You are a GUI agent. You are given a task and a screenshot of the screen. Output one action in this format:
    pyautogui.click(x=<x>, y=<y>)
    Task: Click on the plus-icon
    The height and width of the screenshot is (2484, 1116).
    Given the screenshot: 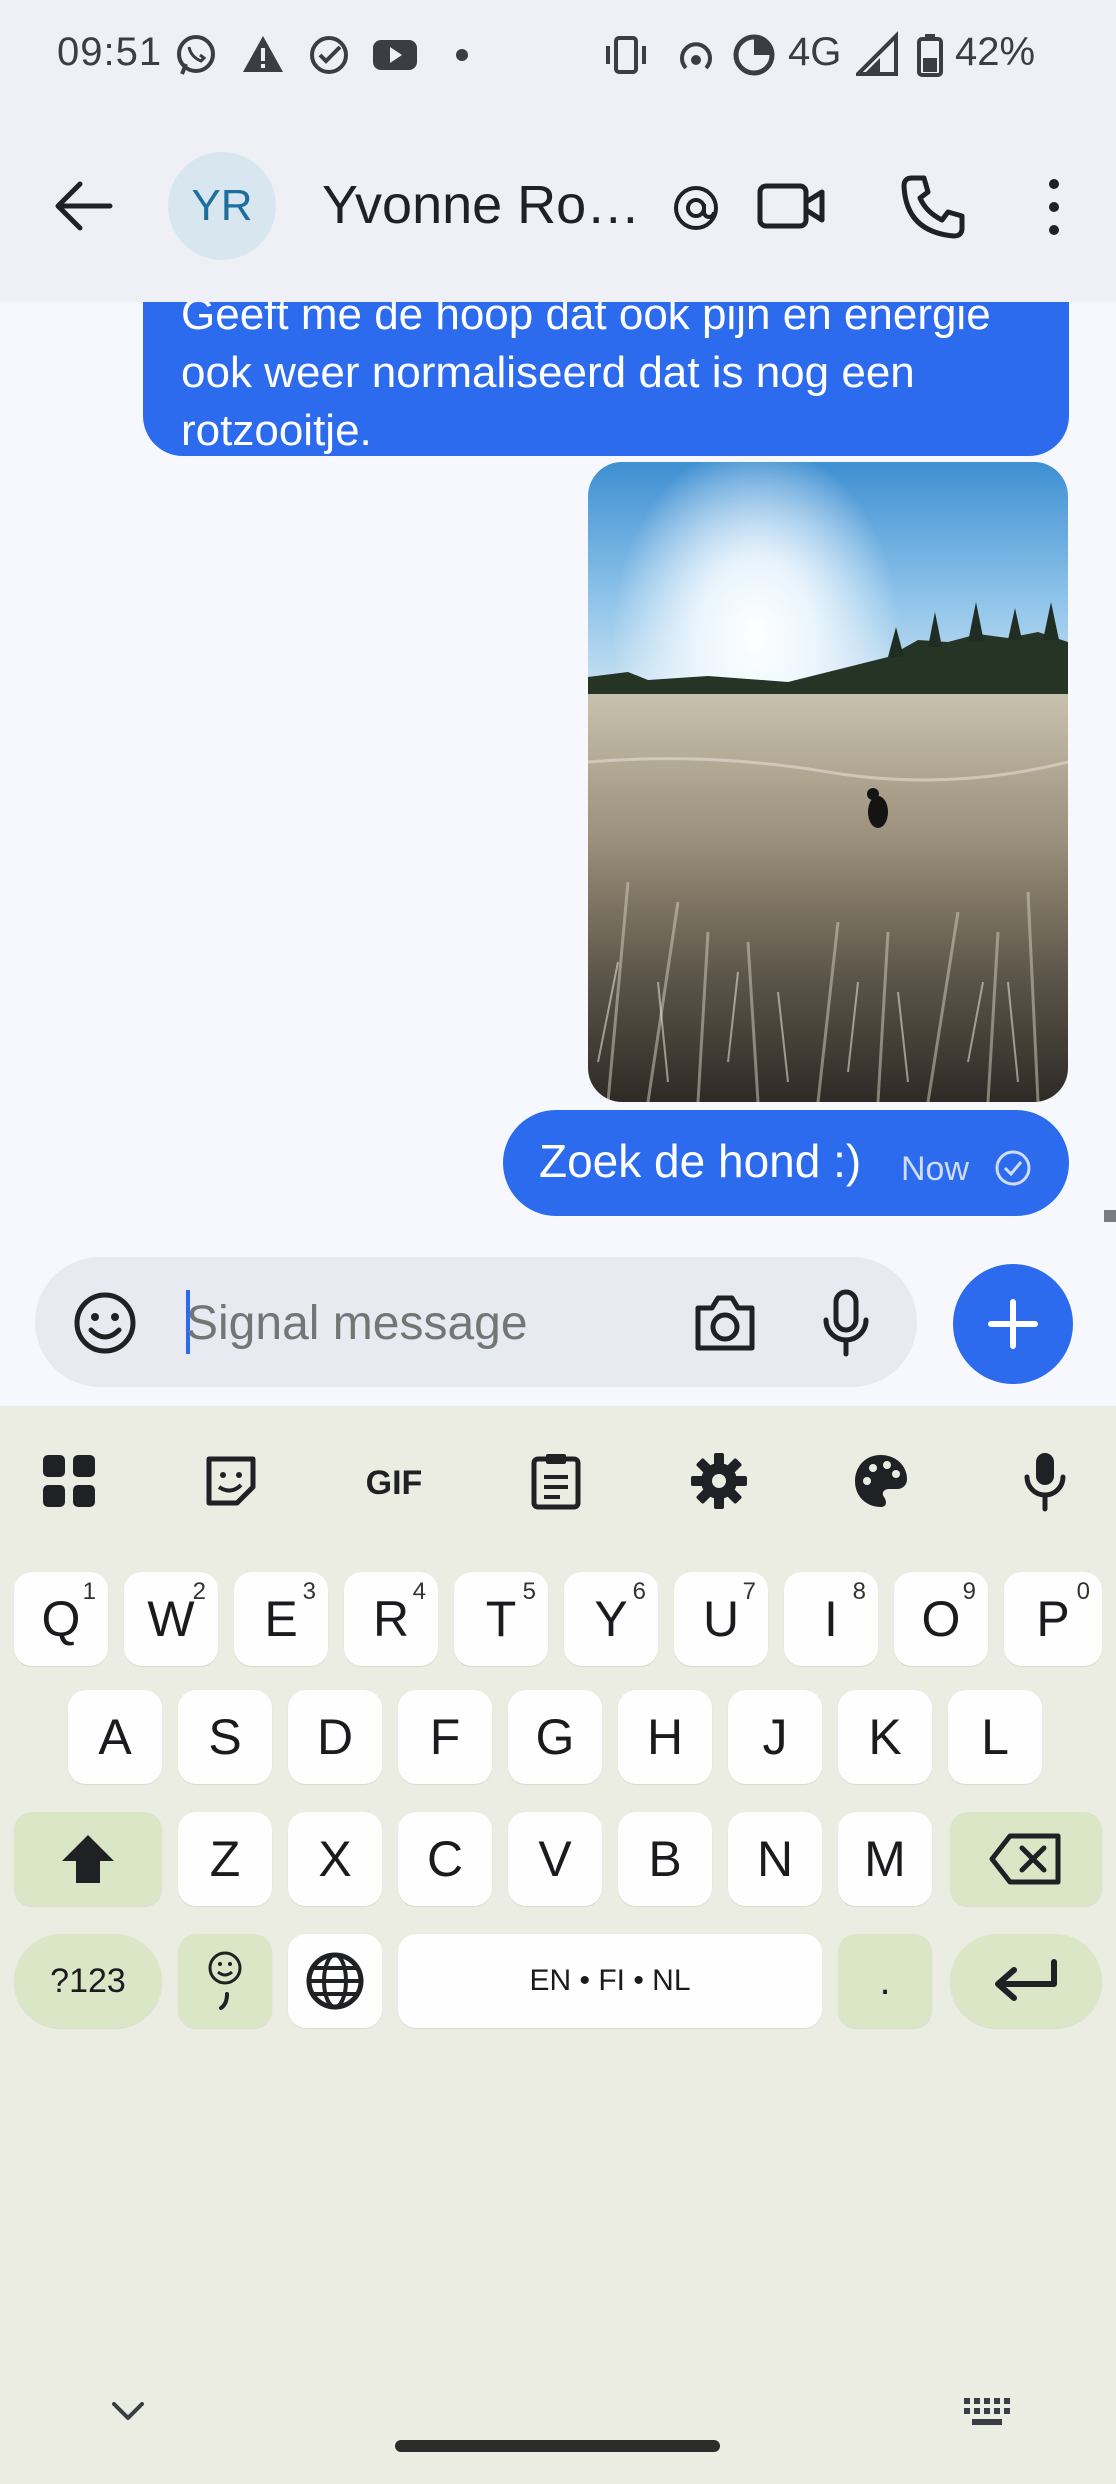 What is the action you would take?
    pyautogui.click(x=1013, y=1324)
    